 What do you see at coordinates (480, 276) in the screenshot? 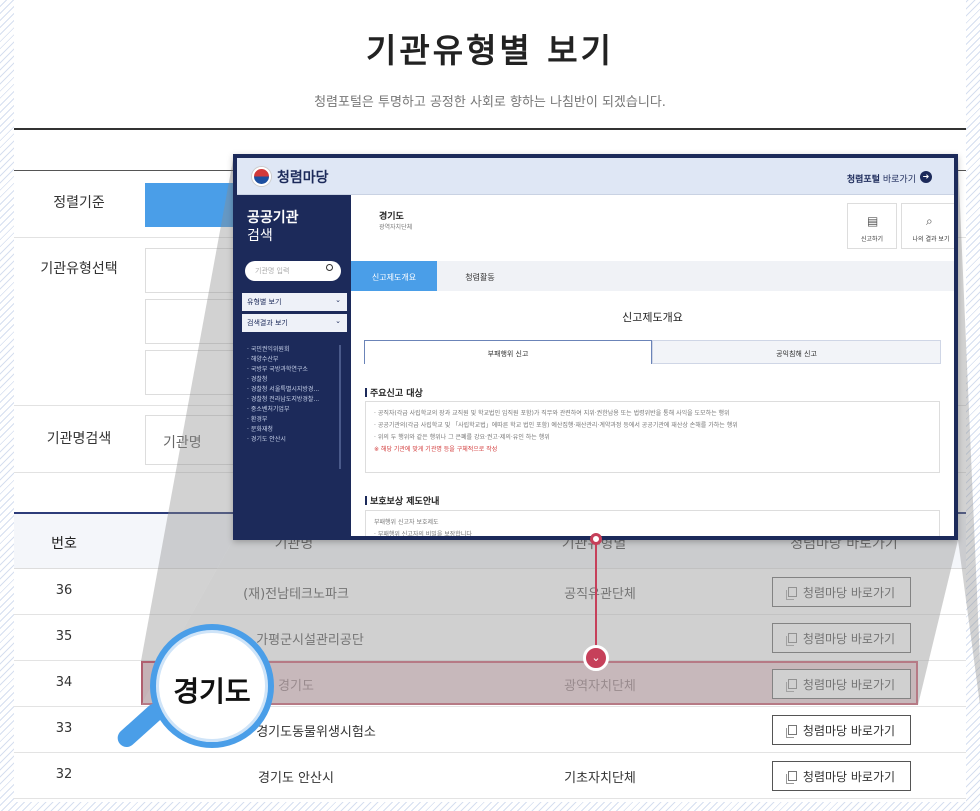
I see `tab-integrity-activity: 청렴활동` at bounding box center [480, 276].